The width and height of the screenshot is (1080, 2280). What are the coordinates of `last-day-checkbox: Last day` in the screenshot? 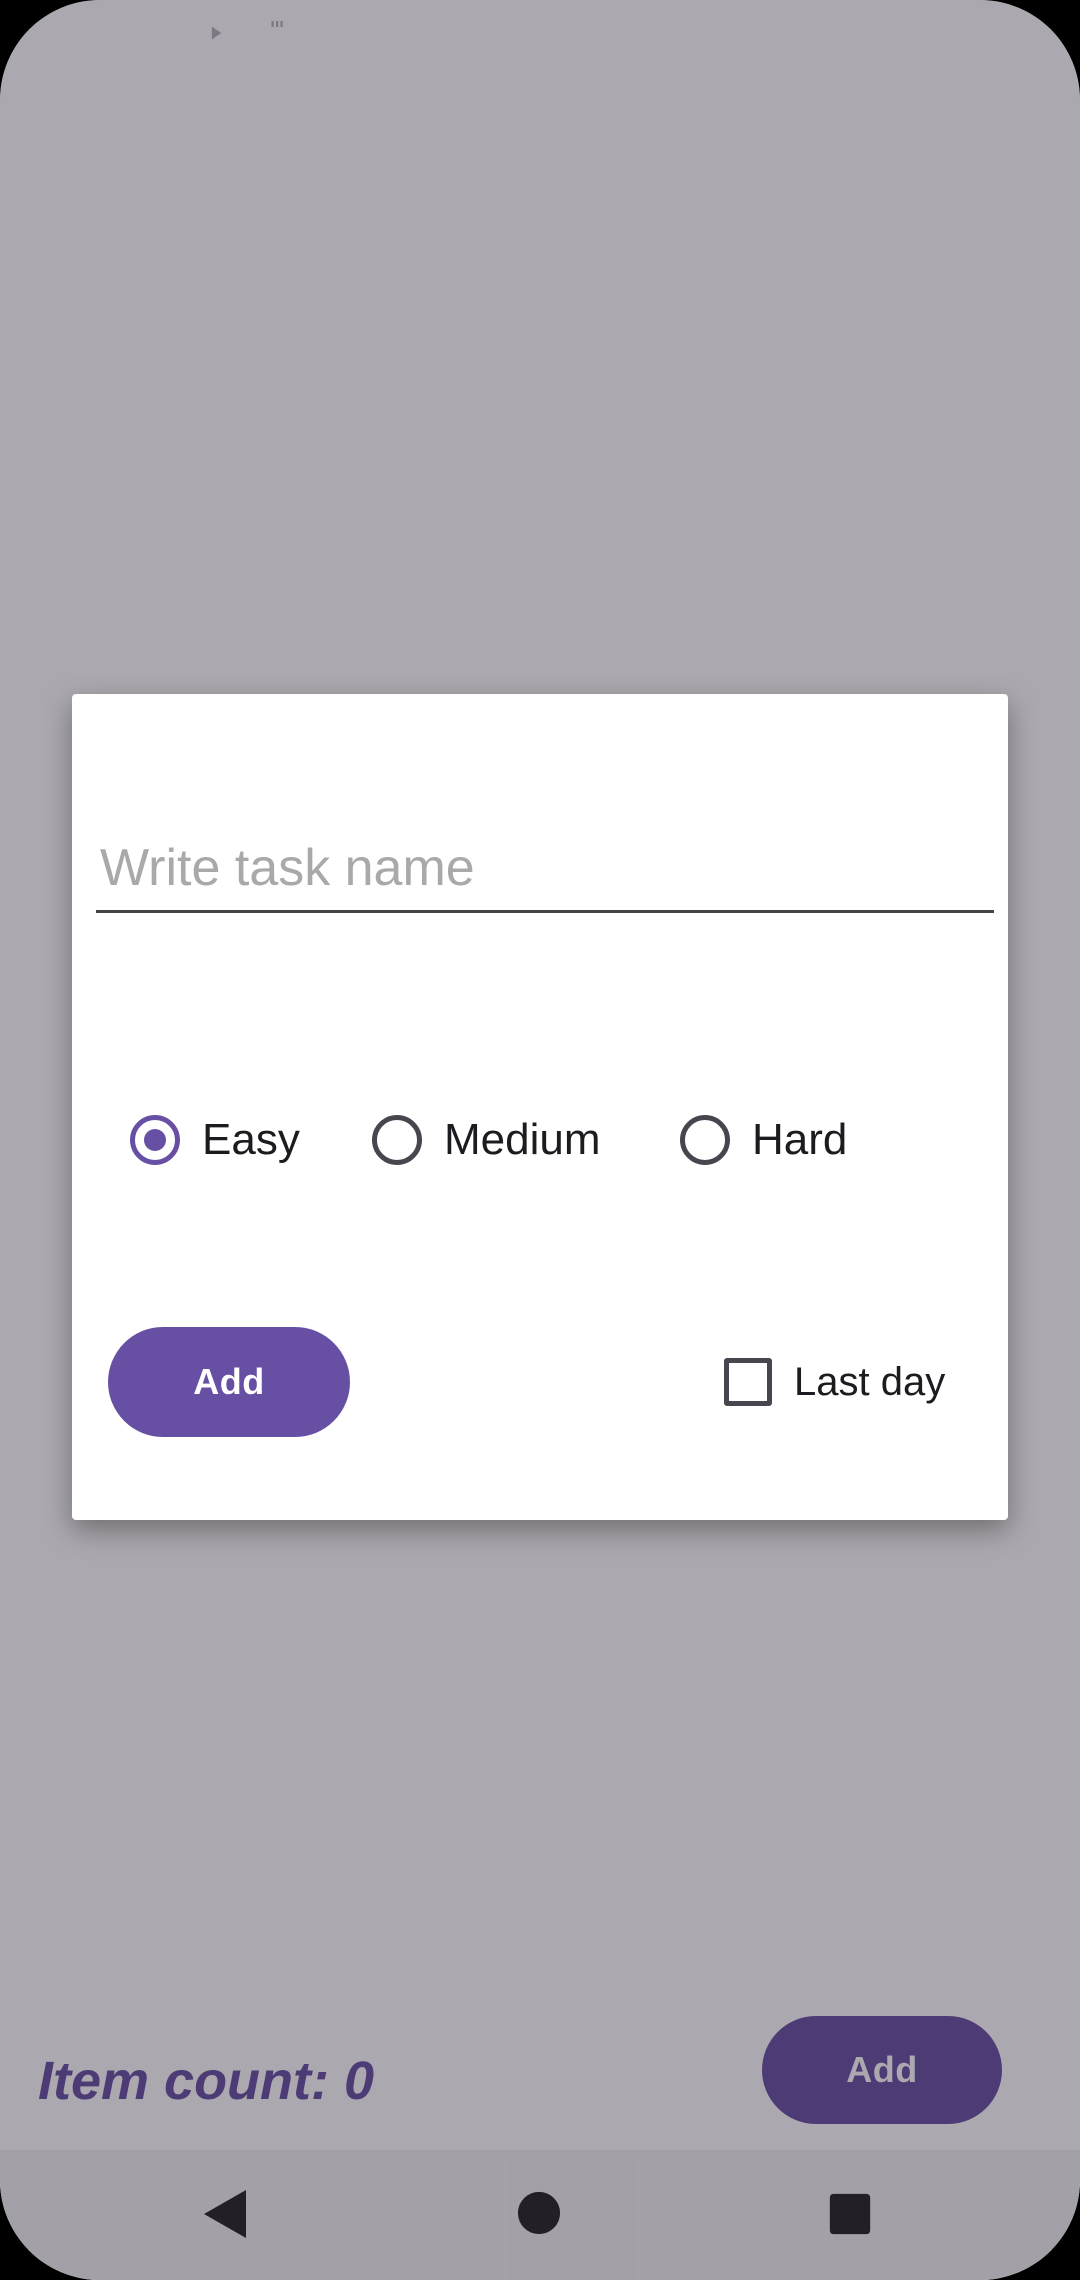 It's located at (834, 1382).